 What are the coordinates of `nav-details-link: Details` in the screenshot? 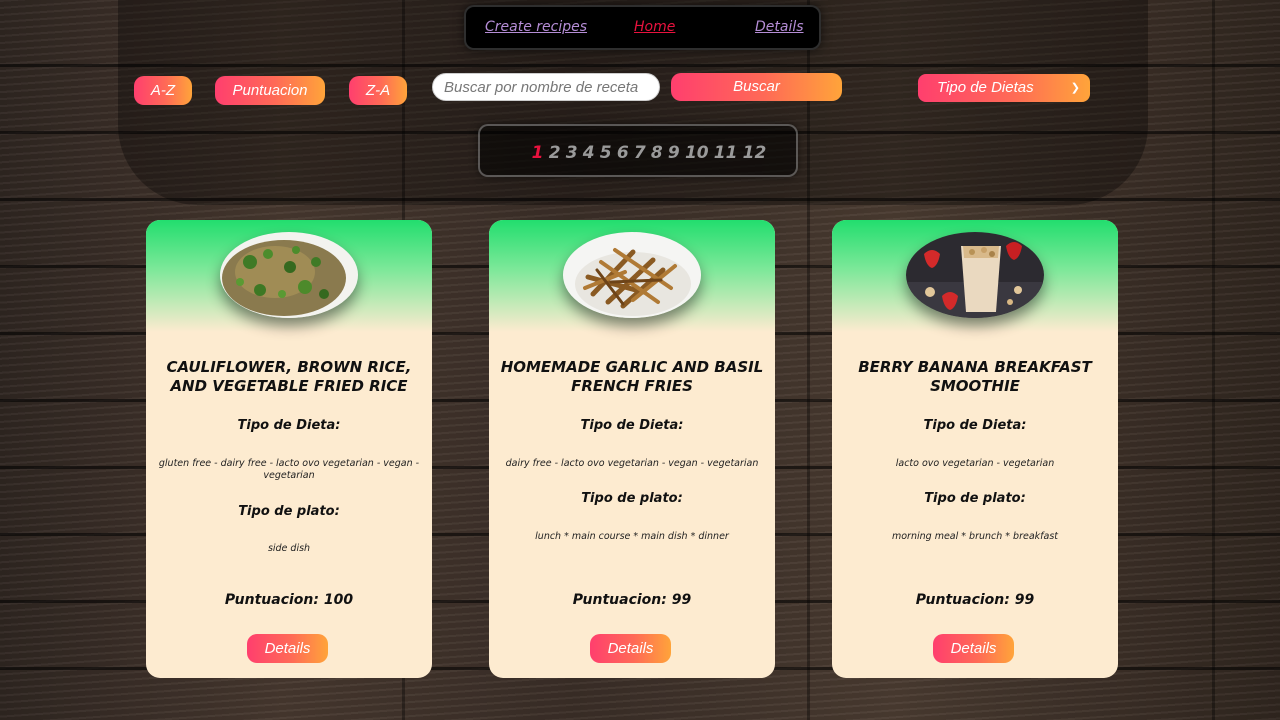 It's located at (779, 27).